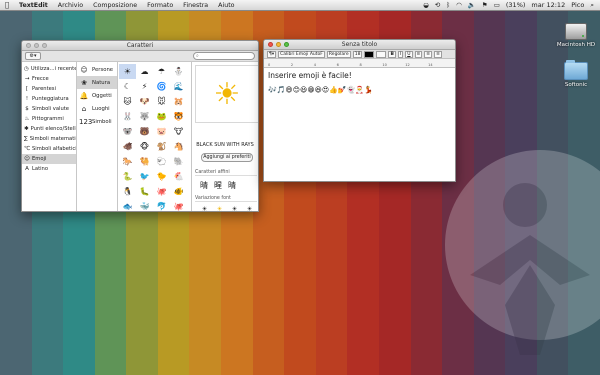  I want to click on character-cell: 🐍, so click(127, 176).